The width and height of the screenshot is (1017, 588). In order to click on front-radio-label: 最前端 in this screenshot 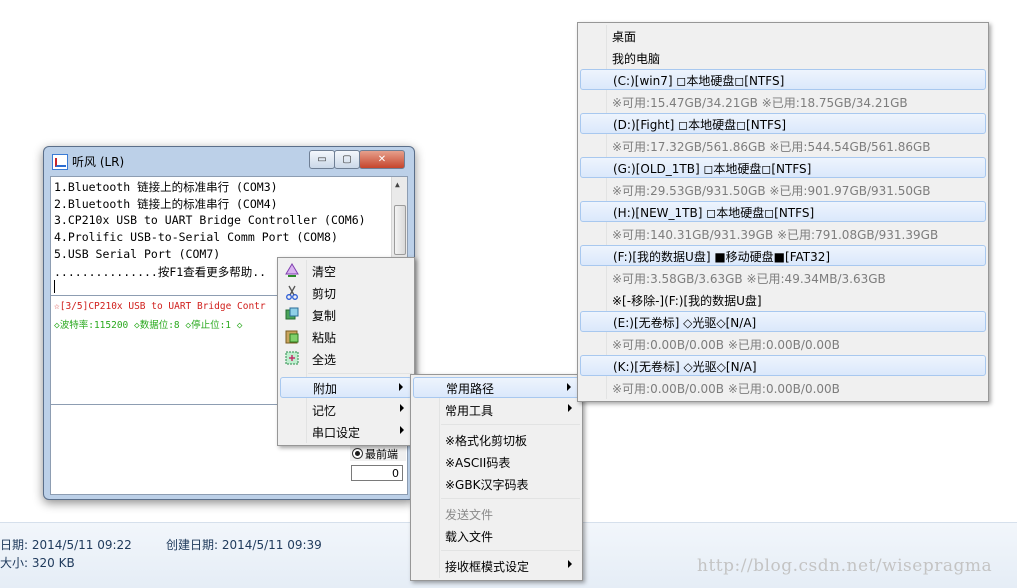, I will do `click(381, 454)`.